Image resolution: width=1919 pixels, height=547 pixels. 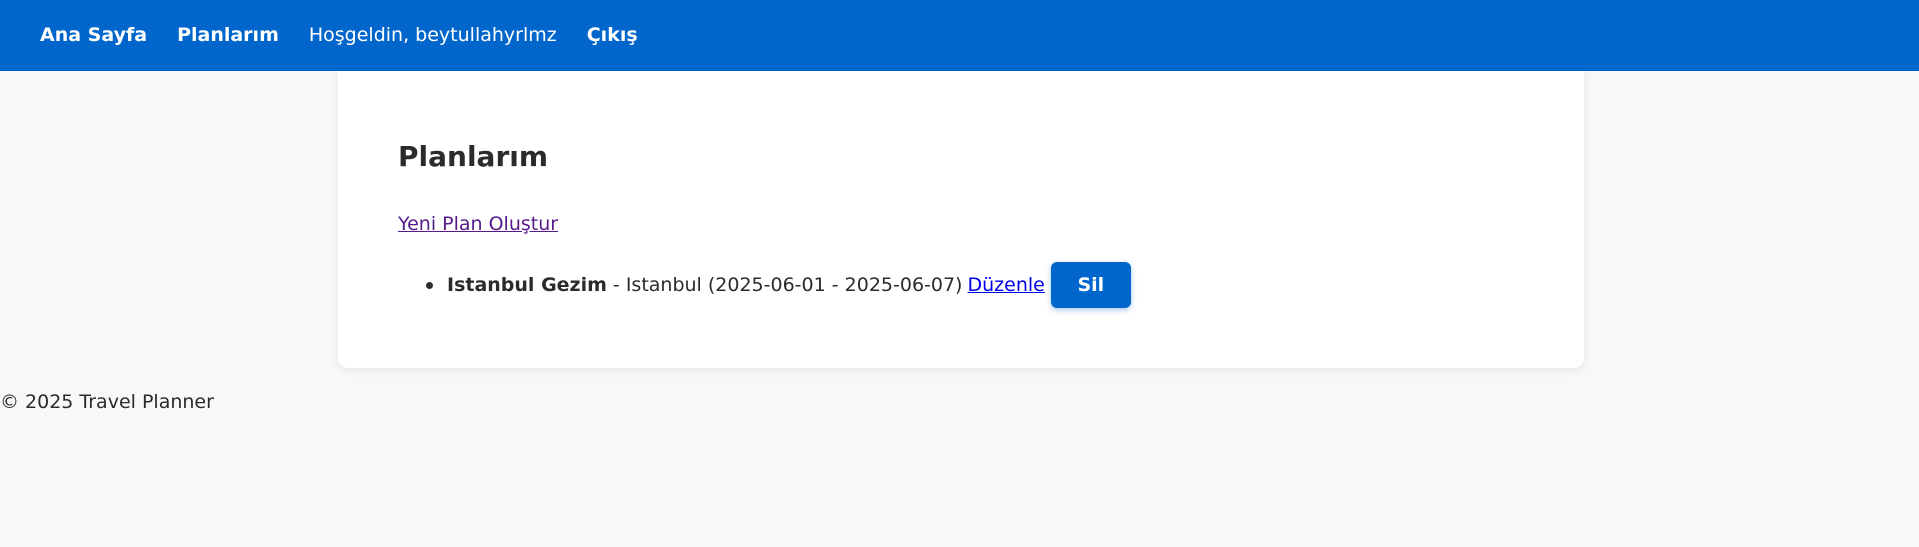 What do you see at coordinates (228, 35) in the screenshot?
I see `nav-plans-link: Planlarım` at bounding box center [228, 35].